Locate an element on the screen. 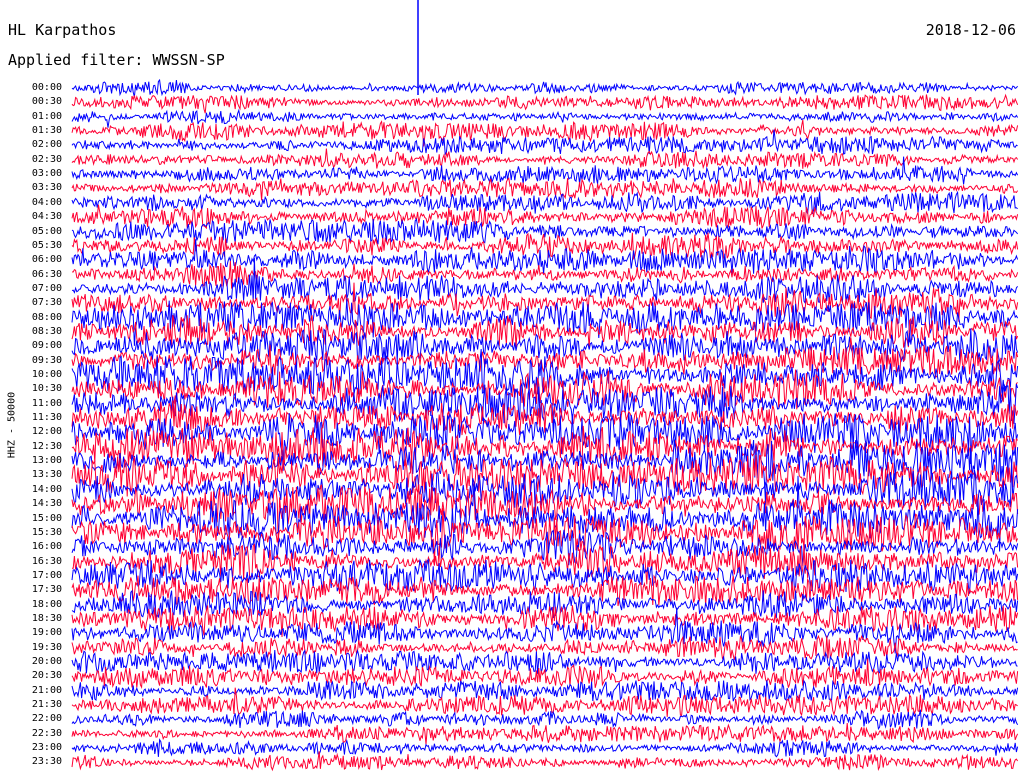 This screenshot has height=780, width=1024. filter-label: Applied filter: WWSSN-SP is located at coordinates (116, 60).